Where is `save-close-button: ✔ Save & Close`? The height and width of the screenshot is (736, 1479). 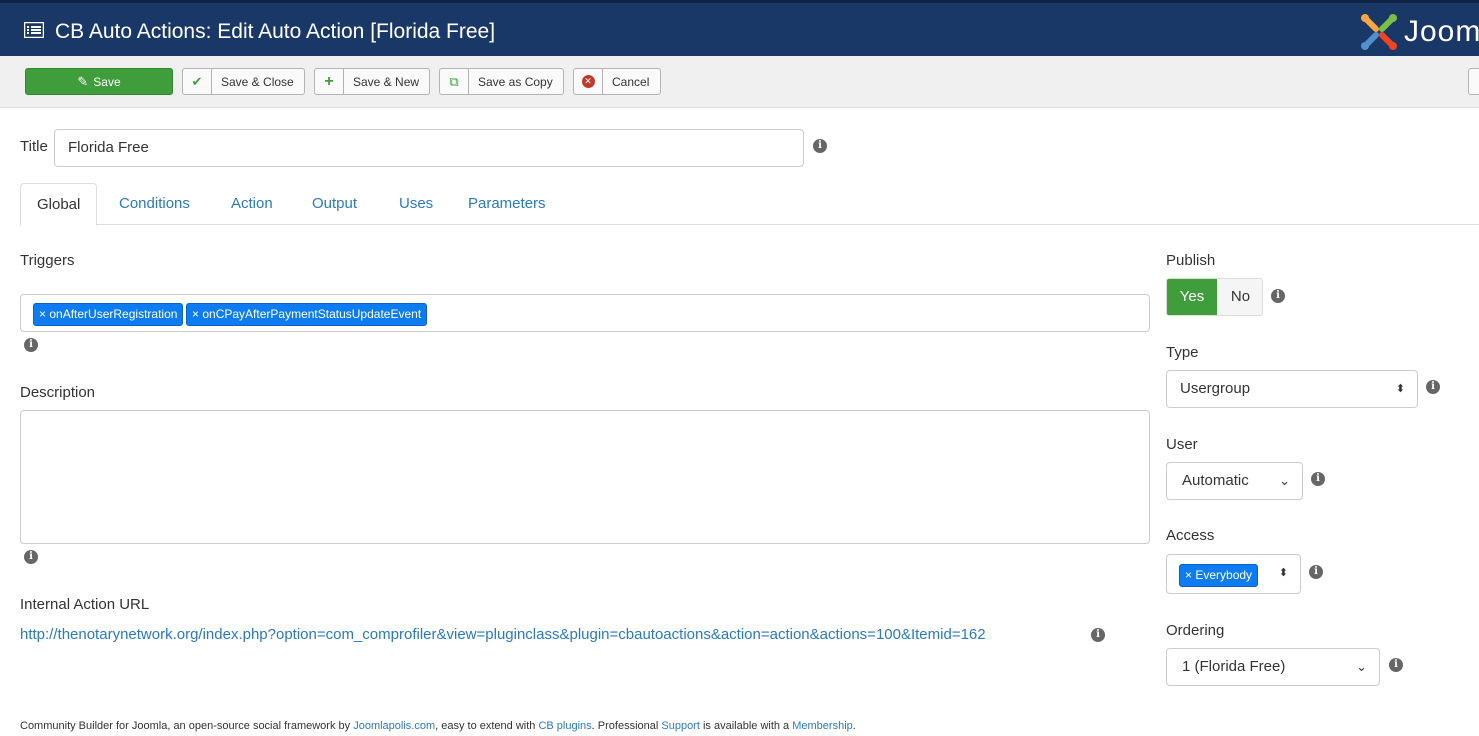
save-close-button: ✔ Save & Close is located at coordinates (243, 81).